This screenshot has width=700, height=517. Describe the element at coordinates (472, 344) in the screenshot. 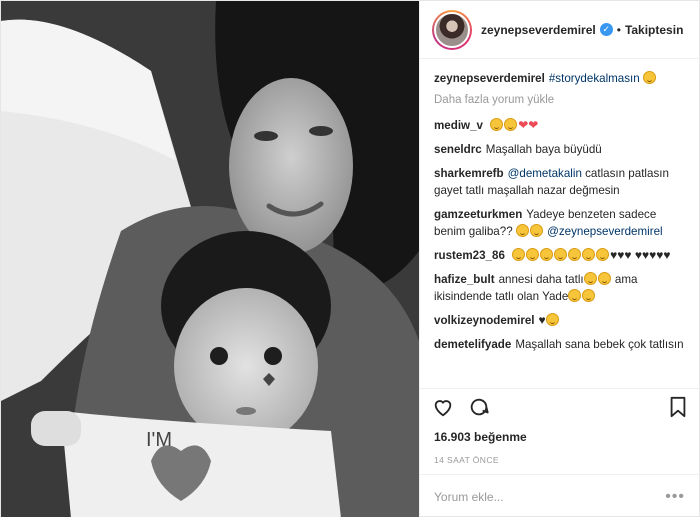

I see `comment-username: demetelifyade` at that location.